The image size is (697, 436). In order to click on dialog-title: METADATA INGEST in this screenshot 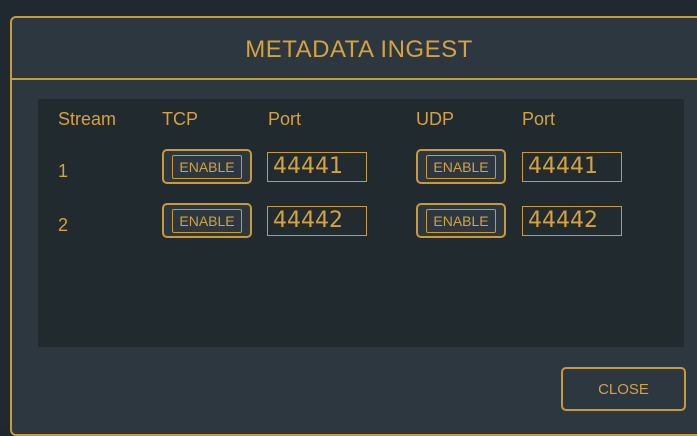, I will do `click(359, 49)`.